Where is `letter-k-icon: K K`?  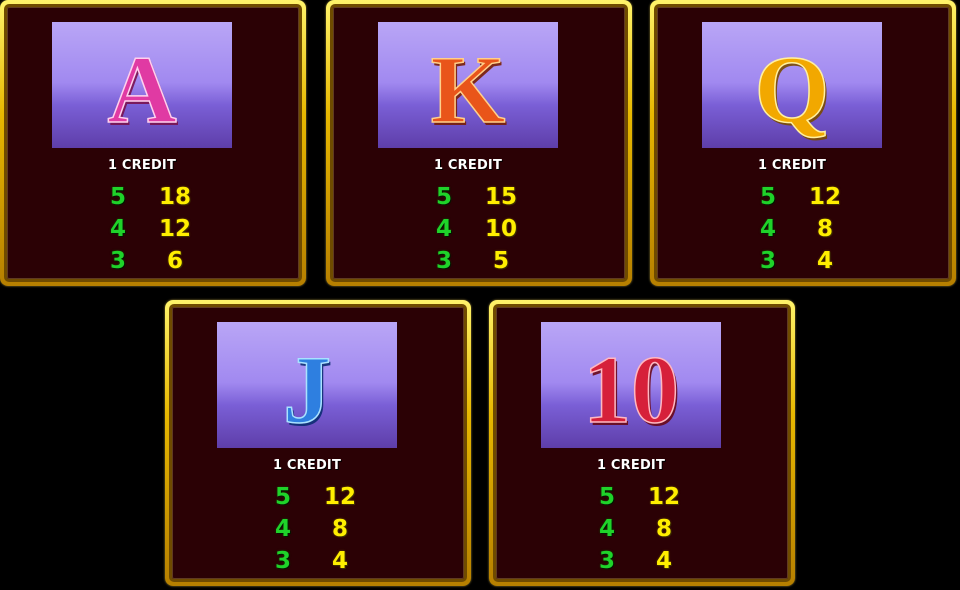 letter-k-icon: K K is located at coordinates (468, 90).